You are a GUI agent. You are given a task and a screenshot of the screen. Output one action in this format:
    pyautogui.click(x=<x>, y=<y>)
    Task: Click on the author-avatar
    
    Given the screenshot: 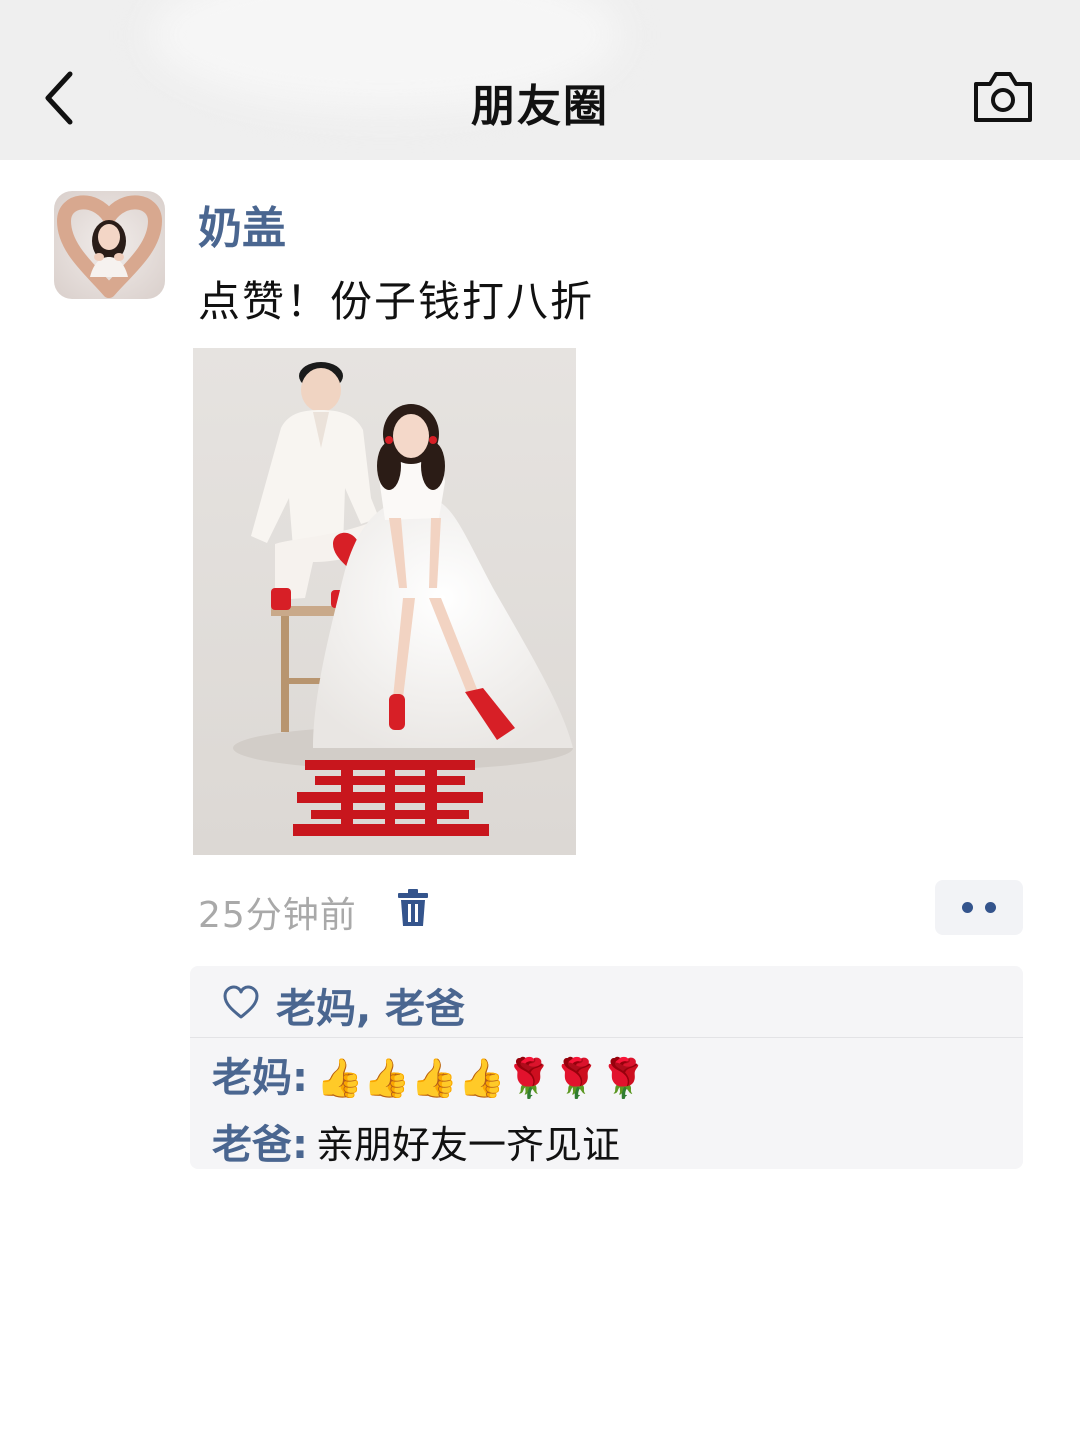 What is the action you would take?
    pyautogui.click(x=109, y=245)
    